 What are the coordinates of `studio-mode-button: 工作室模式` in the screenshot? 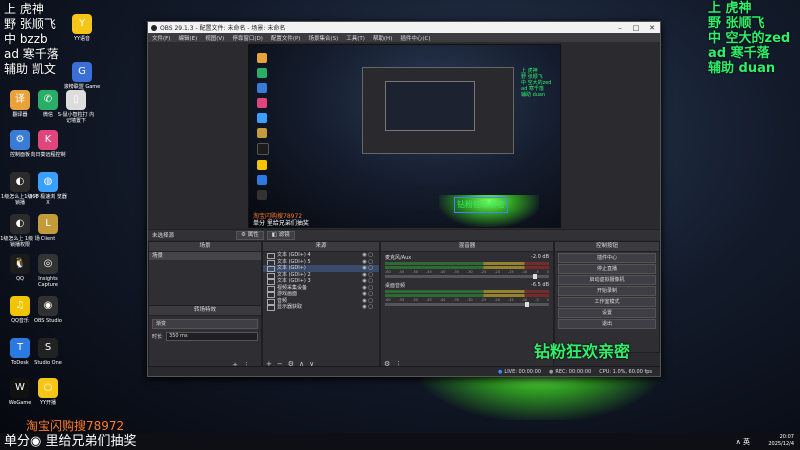 It's located at (607, 302).